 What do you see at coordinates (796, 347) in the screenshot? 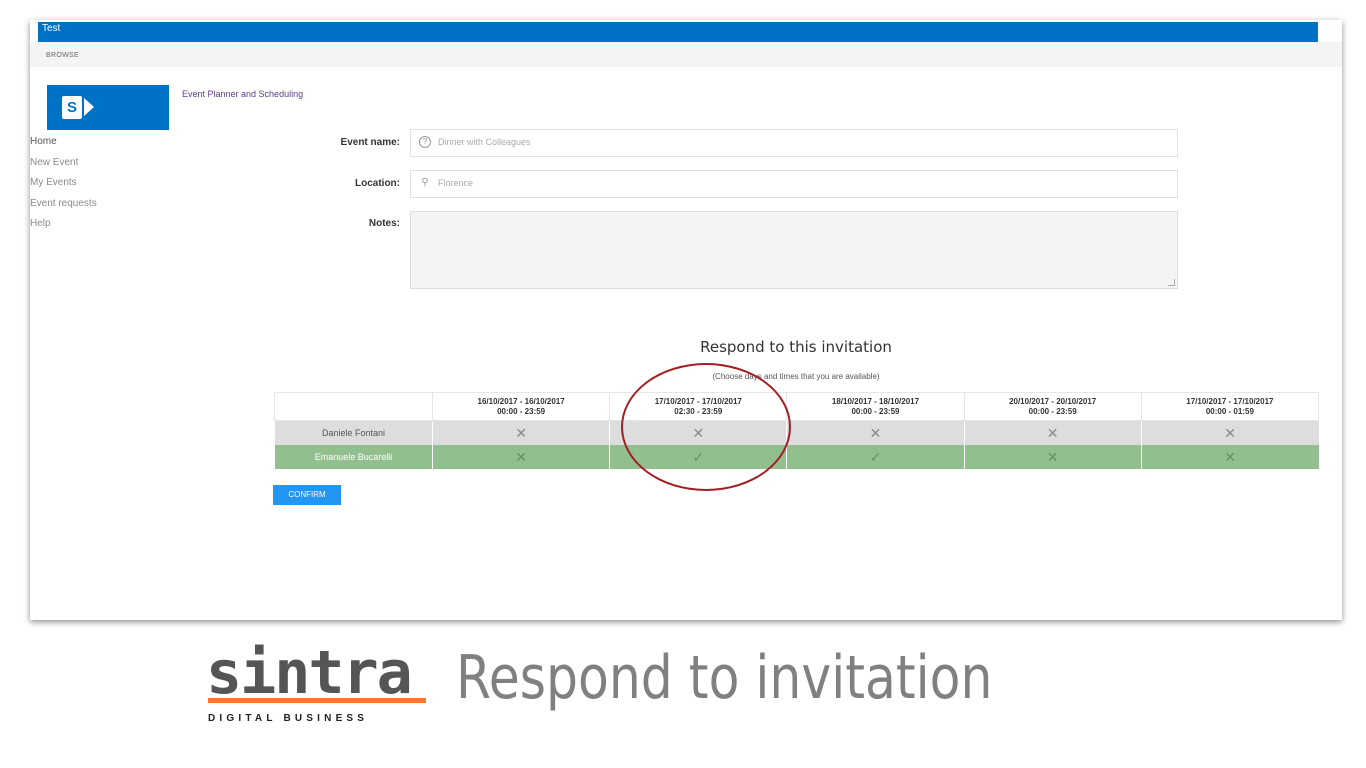
I see `respond-title: Respond to this invitation` at bounding box center [796, 347].